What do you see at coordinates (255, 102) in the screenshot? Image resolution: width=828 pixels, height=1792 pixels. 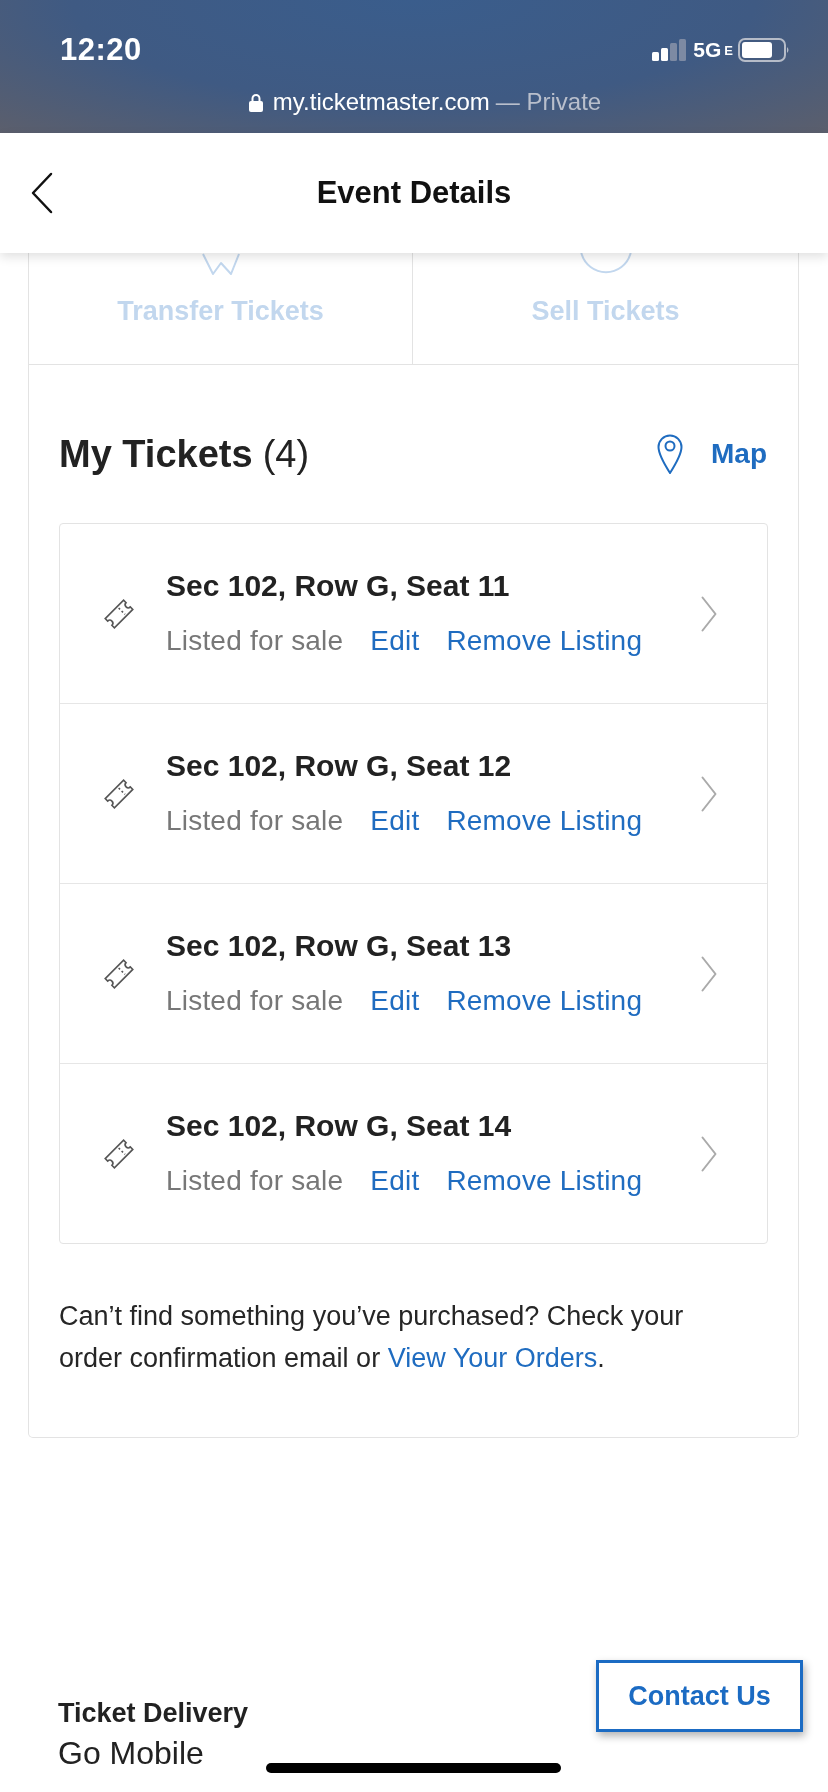 I see `lock-icon` at bounding box center [255, 102].